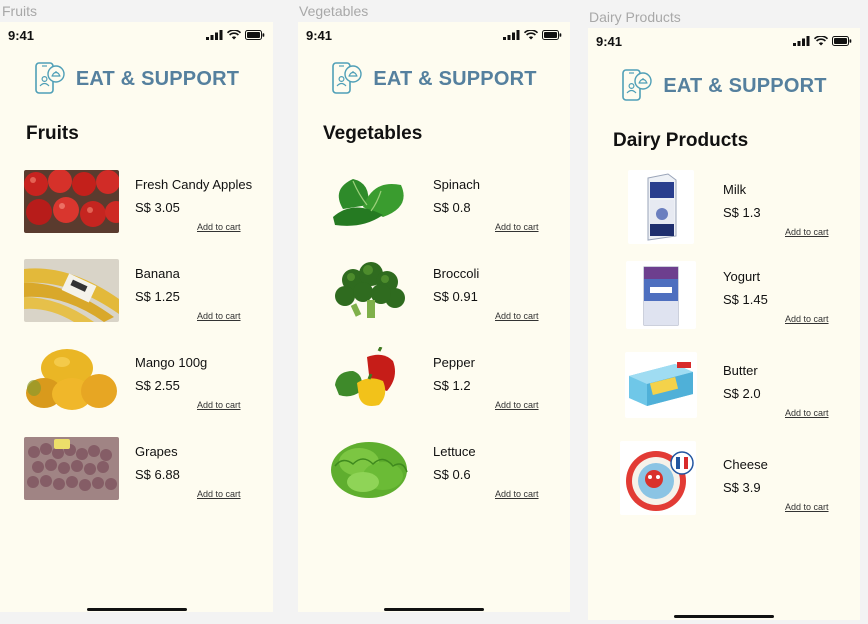  I want to click on list-item: Grapes S$ 6.88 Add to cart, so click(136, 471).